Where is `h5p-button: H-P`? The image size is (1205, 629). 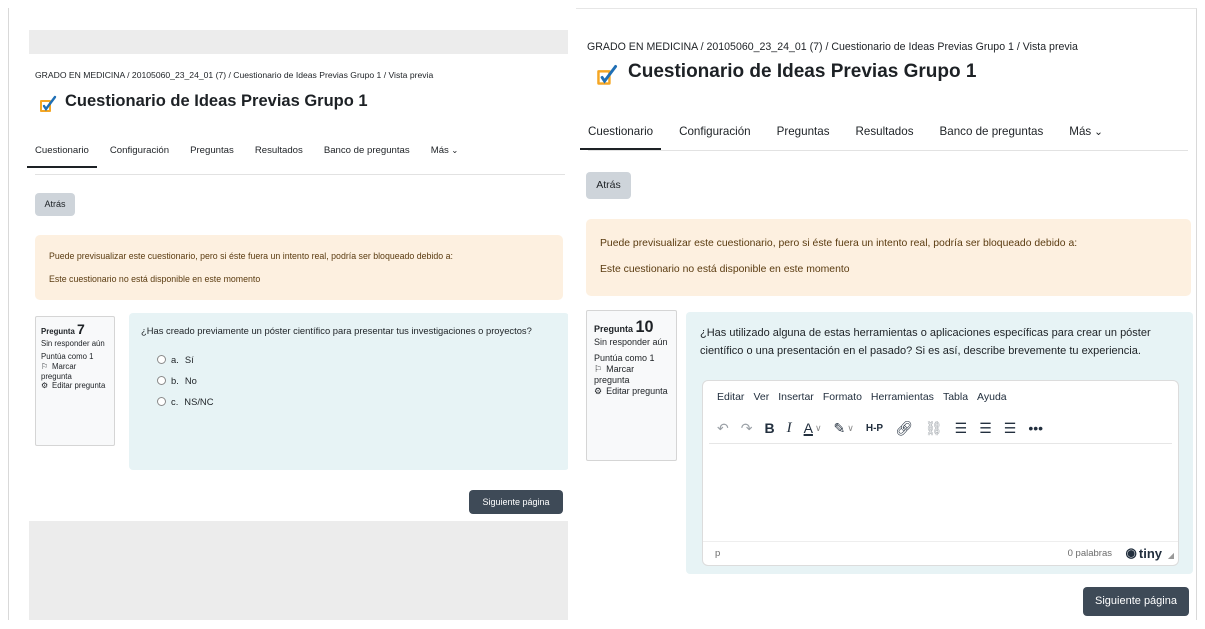 h5p-button: H-P is located at coordinates (874, 428).